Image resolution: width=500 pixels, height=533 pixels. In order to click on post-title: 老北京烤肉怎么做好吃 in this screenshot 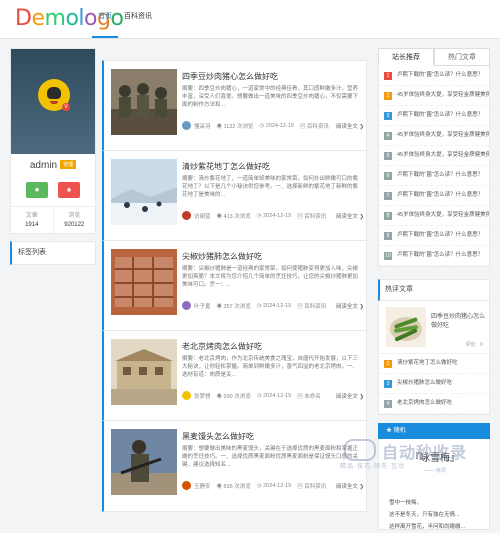, I will do `click(222, 346)`.